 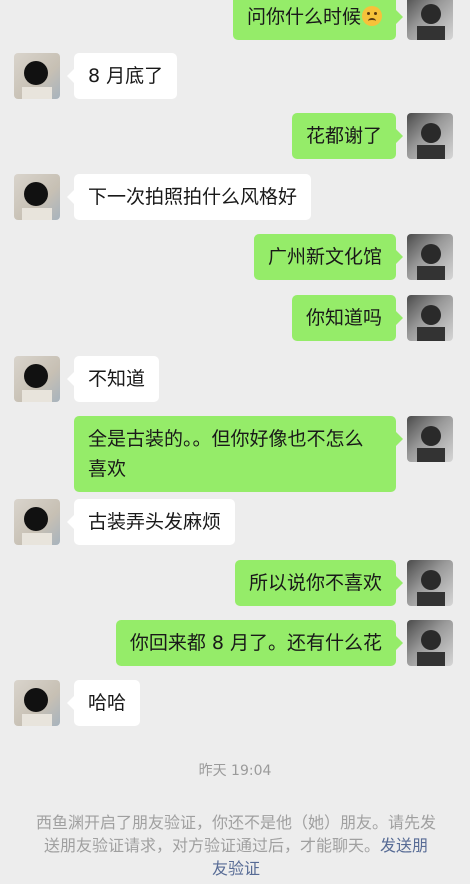 What do you see at coordinates (235, 771) in the screenshot?
I see `timestamp: 昨天 19:04` at bounding box center [235, 771].